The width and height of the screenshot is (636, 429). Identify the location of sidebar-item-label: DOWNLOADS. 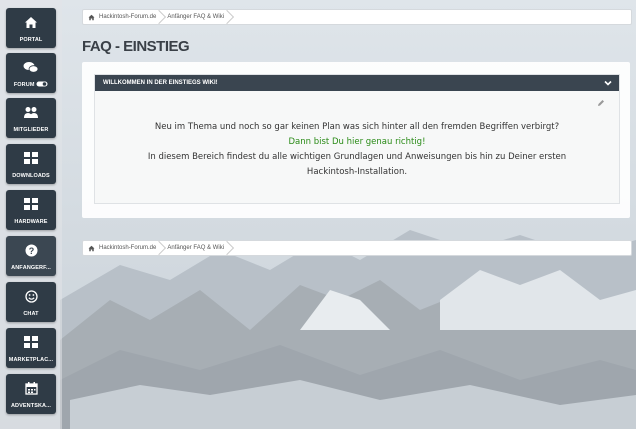
(31, 176).